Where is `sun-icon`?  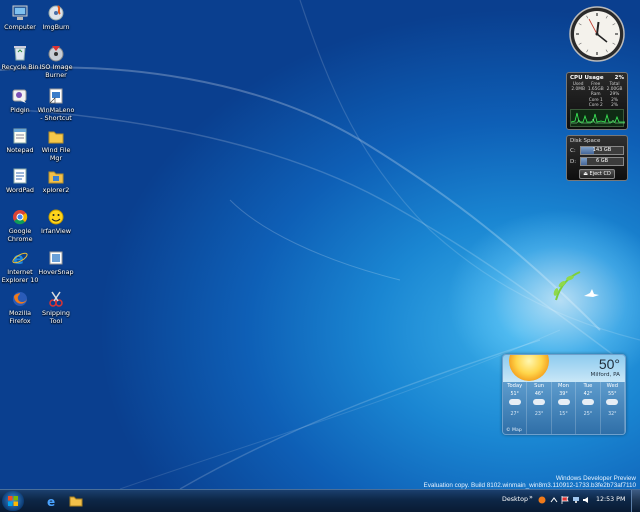 sun-icon is located at coordinates (529, 368).